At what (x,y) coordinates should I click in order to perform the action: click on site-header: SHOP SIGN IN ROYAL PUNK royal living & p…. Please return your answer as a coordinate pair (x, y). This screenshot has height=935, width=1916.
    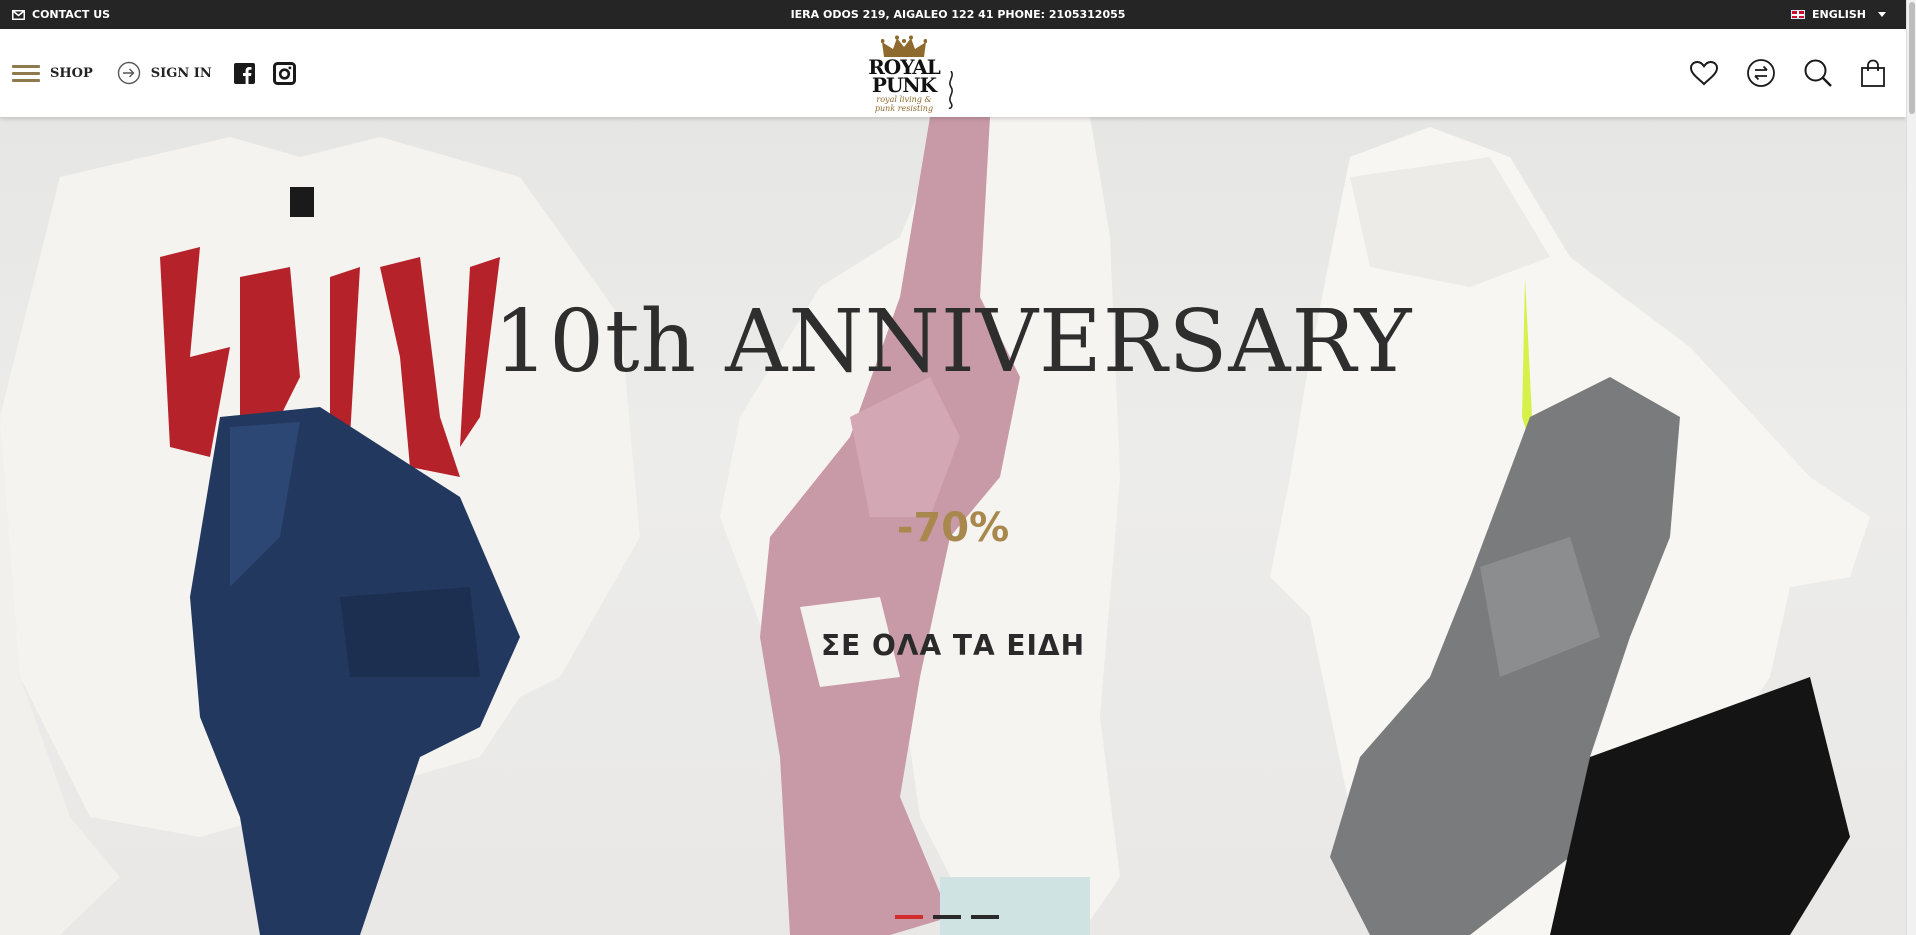
    Looking at the image, I should click on (953, 73).